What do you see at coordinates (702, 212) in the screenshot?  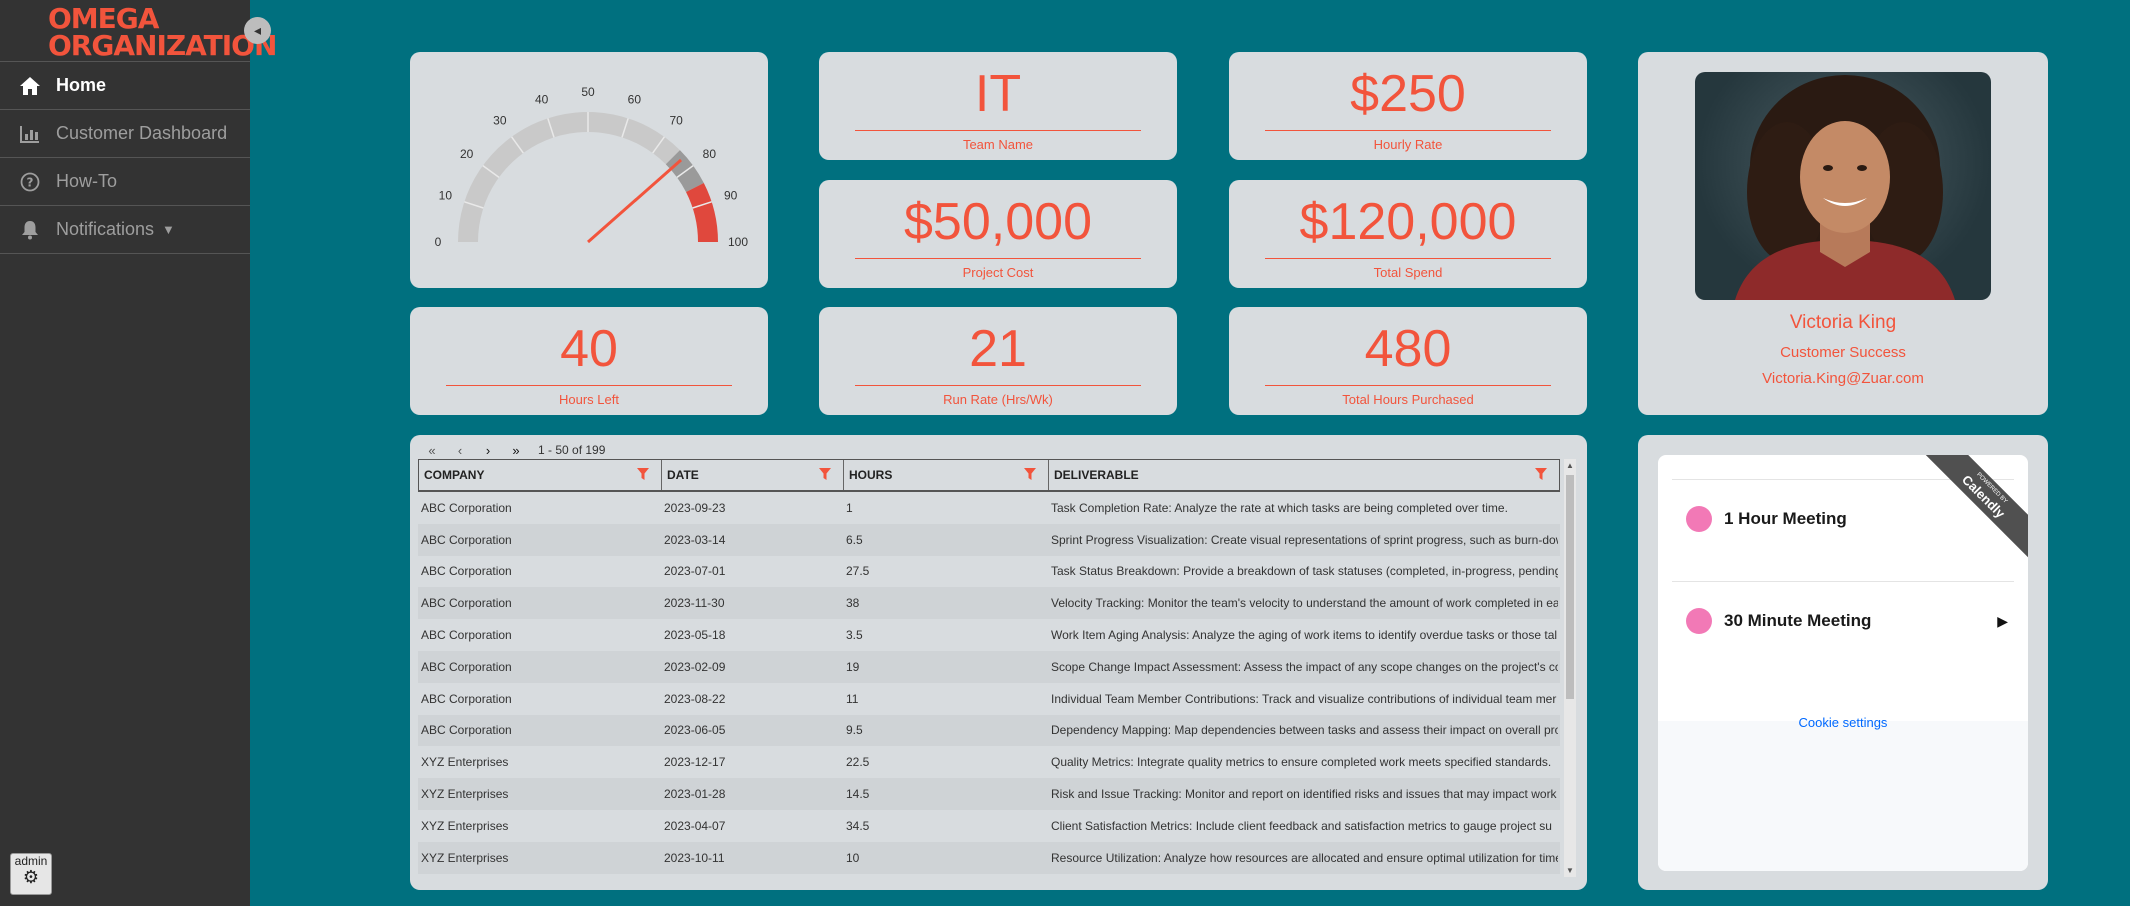 I see `gauge-band-critical` at bounding box center [702, 212].